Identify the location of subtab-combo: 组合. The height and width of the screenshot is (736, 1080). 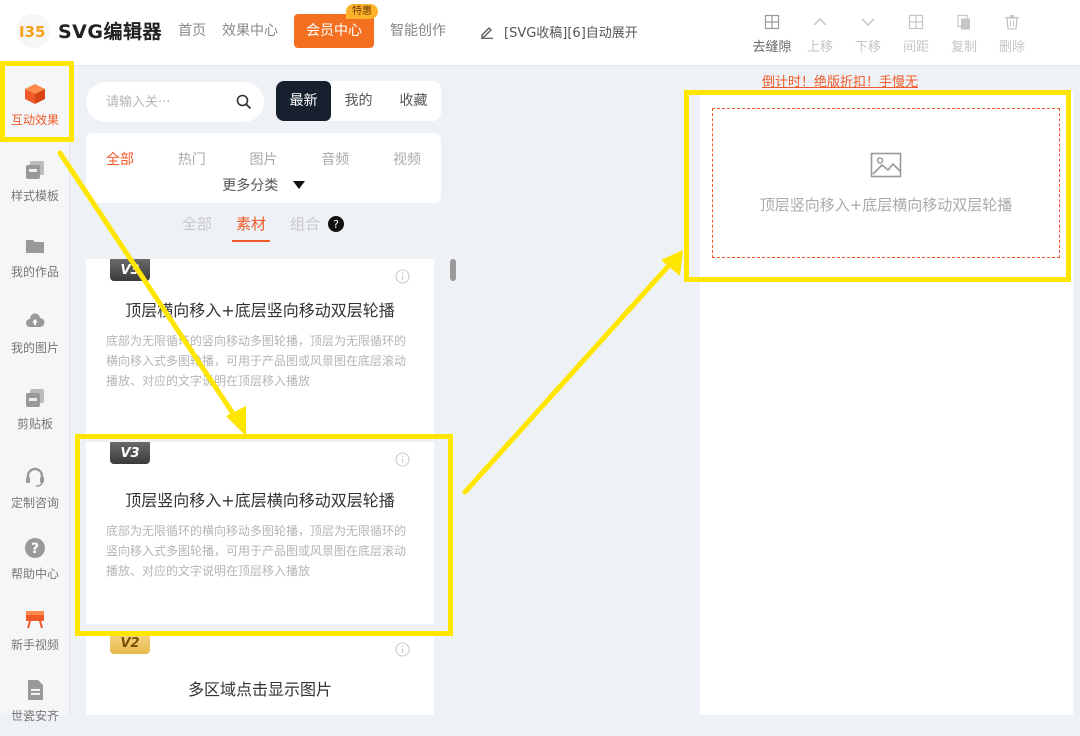
(305, 228).